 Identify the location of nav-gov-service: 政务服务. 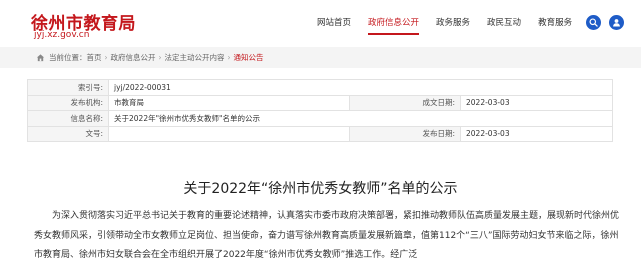
(453, 24).